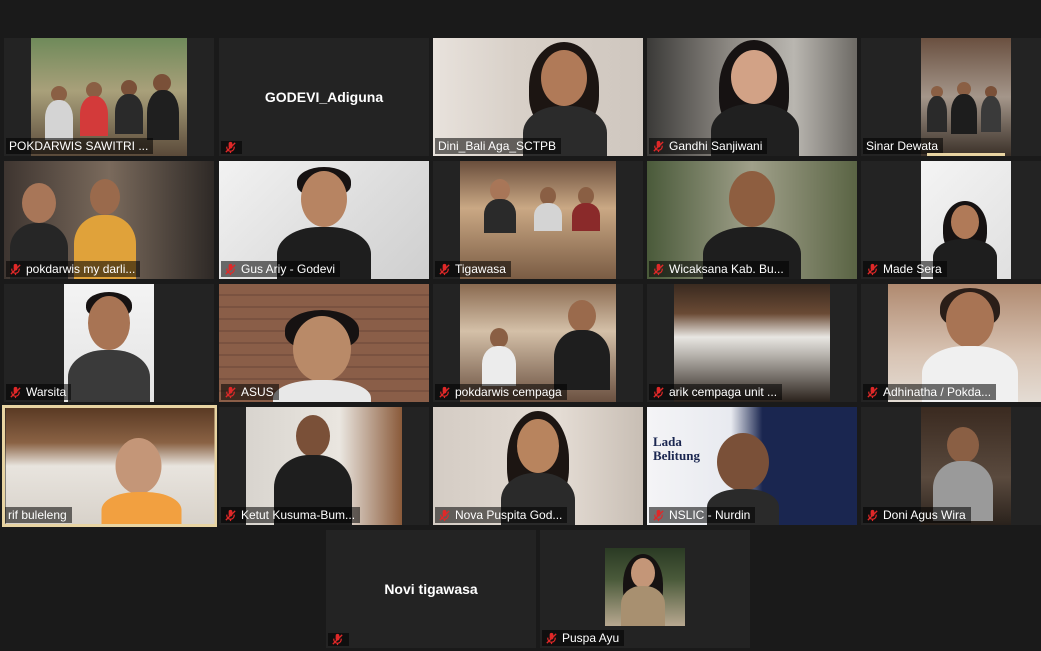 Image resolution: width=1041 pixels, height=651 pixels. Describe the element at coordinates (46, 392) in the screenshot. I see `participant-name: Warsita` at that location.